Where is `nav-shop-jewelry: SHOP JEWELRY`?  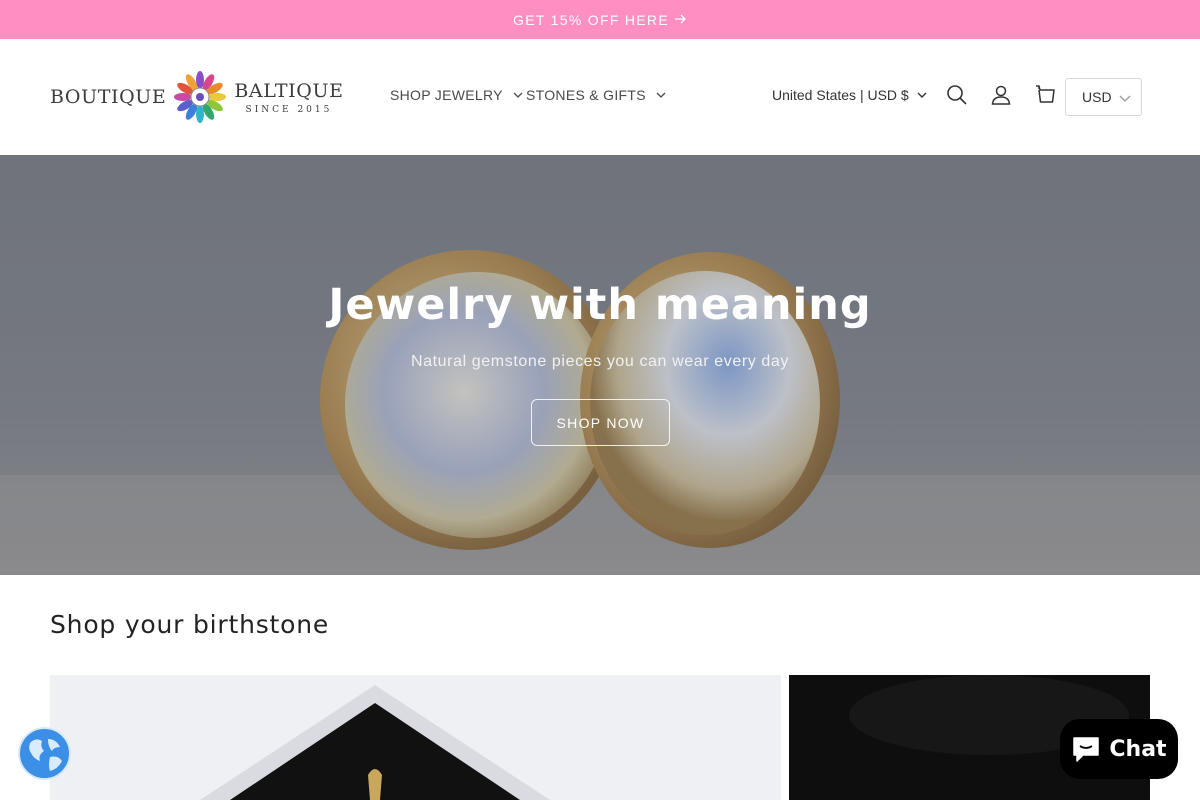 nav-shop-jewelry: SHOP JEWELRY is located at coordinates (456, 95).